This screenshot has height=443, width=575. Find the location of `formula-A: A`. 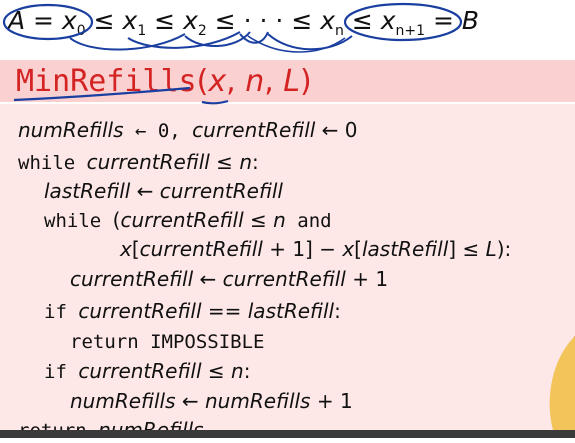

formula-A: A is located at coordinates (17, 20).